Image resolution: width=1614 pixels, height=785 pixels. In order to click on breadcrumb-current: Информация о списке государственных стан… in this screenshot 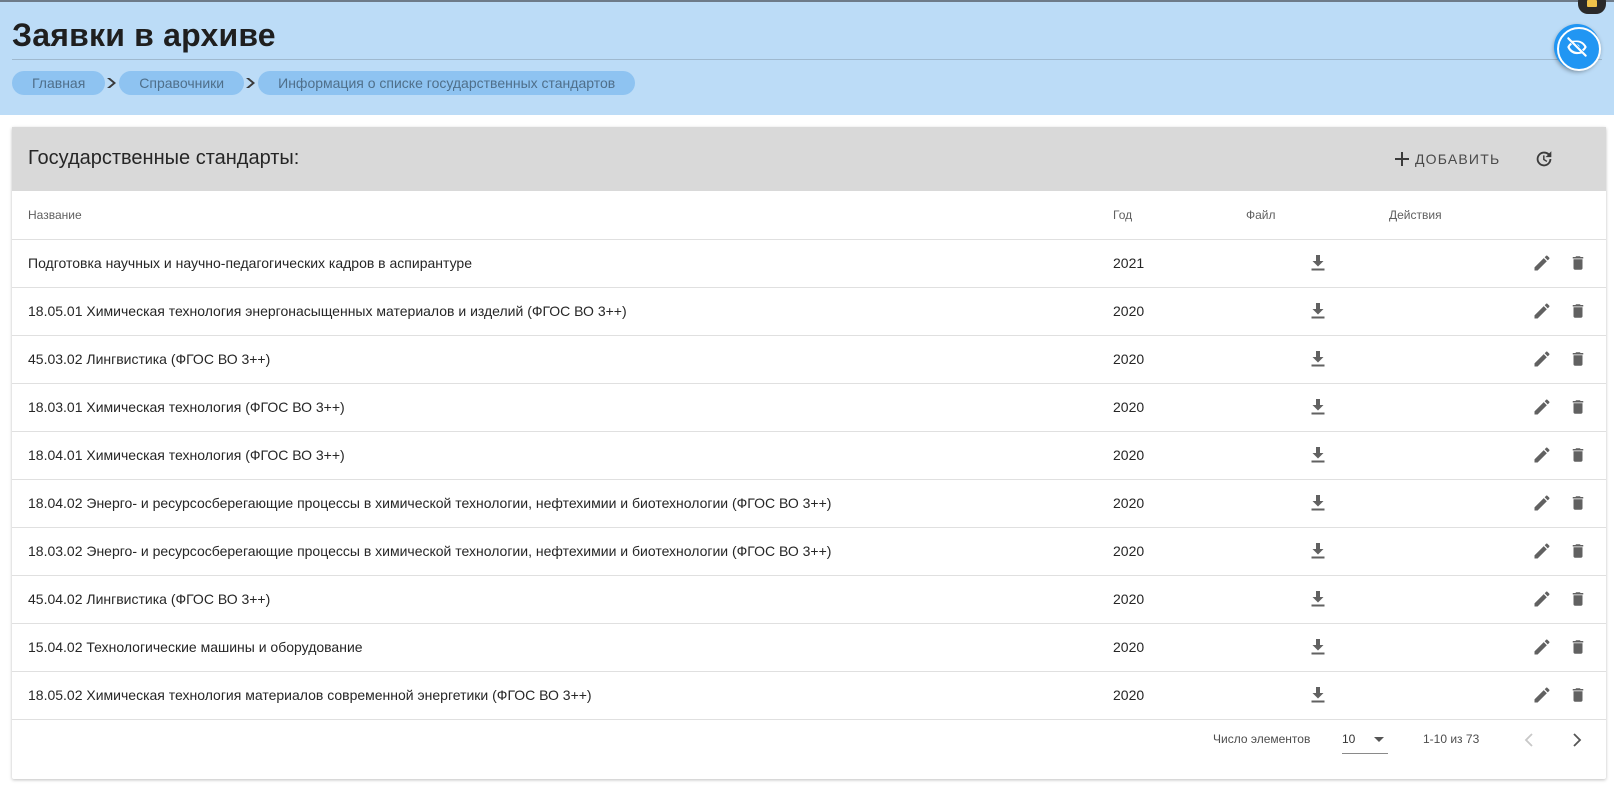, I will do `click(447, 83)`.